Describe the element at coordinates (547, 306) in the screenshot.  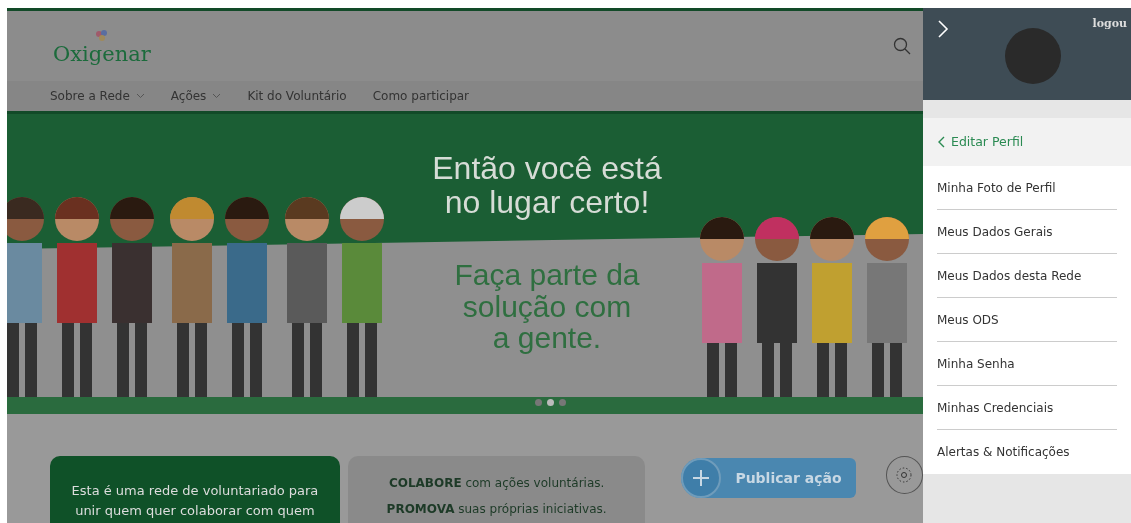
I see `banner-subline-line: solução com` at that location.